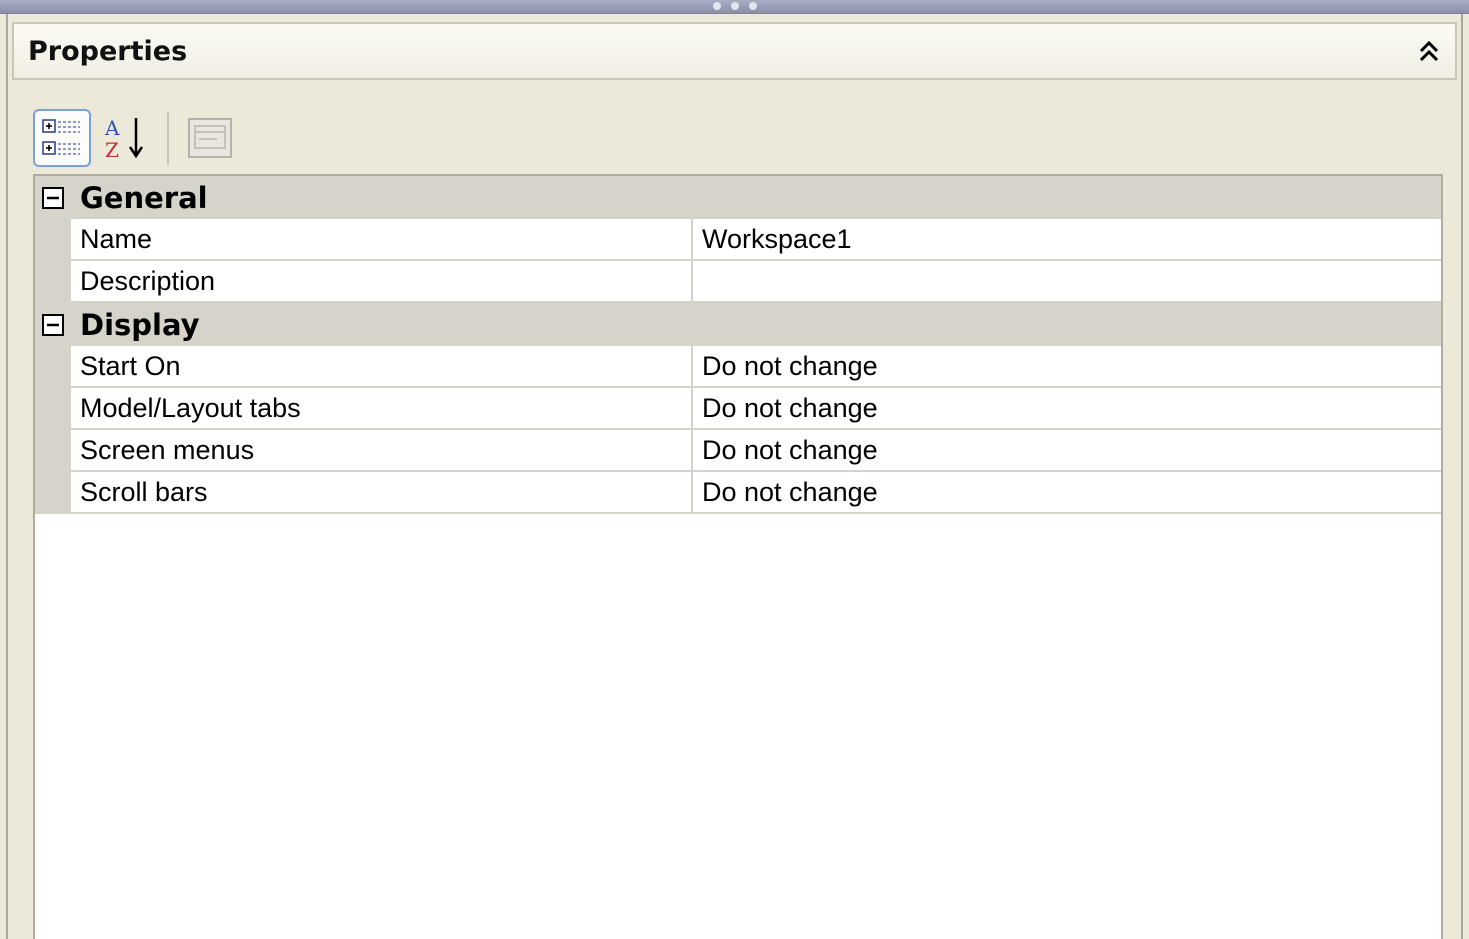 The image size is (1469, 939). What do you see at coordinates (734, 51) in the screenshot?
I see `panel-header: Properties` at bounding box center [734, 51].